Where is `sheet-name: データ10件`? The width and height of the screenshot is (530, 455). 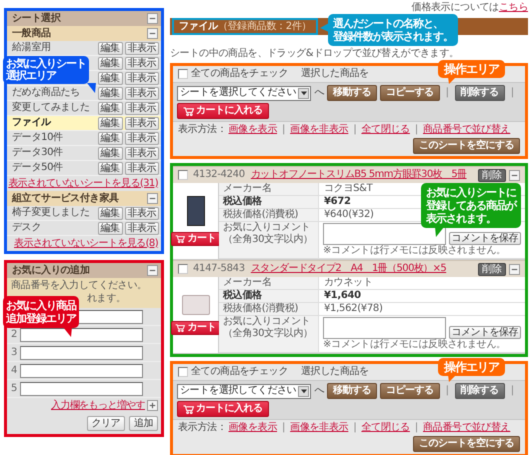 sheet-name: データ10件 is located at coordinates (37, 138).